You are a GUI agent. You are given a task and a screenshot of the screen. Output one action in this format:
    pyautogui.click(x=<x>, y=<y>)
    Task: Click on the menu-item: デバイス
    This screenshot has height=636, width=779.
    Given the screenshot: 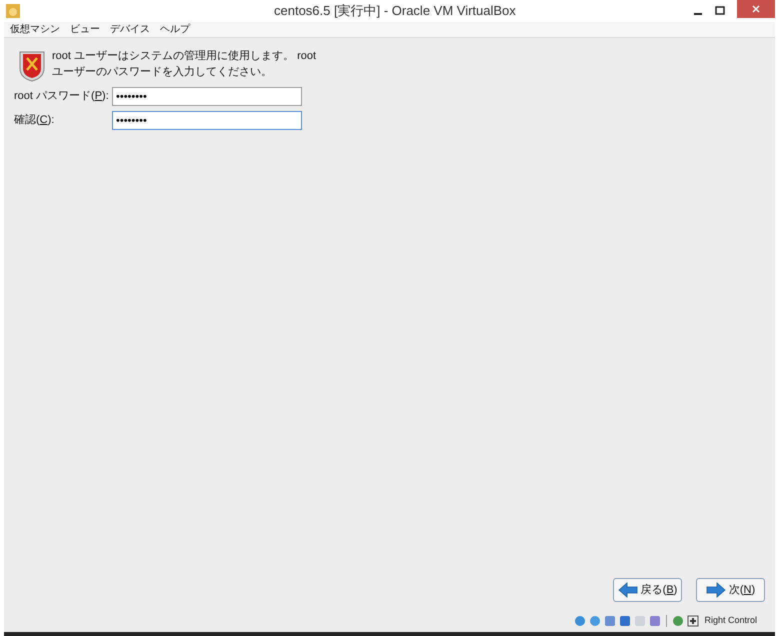 What is the action you would take?
    pyautogui.click(x=130, y=29)
    